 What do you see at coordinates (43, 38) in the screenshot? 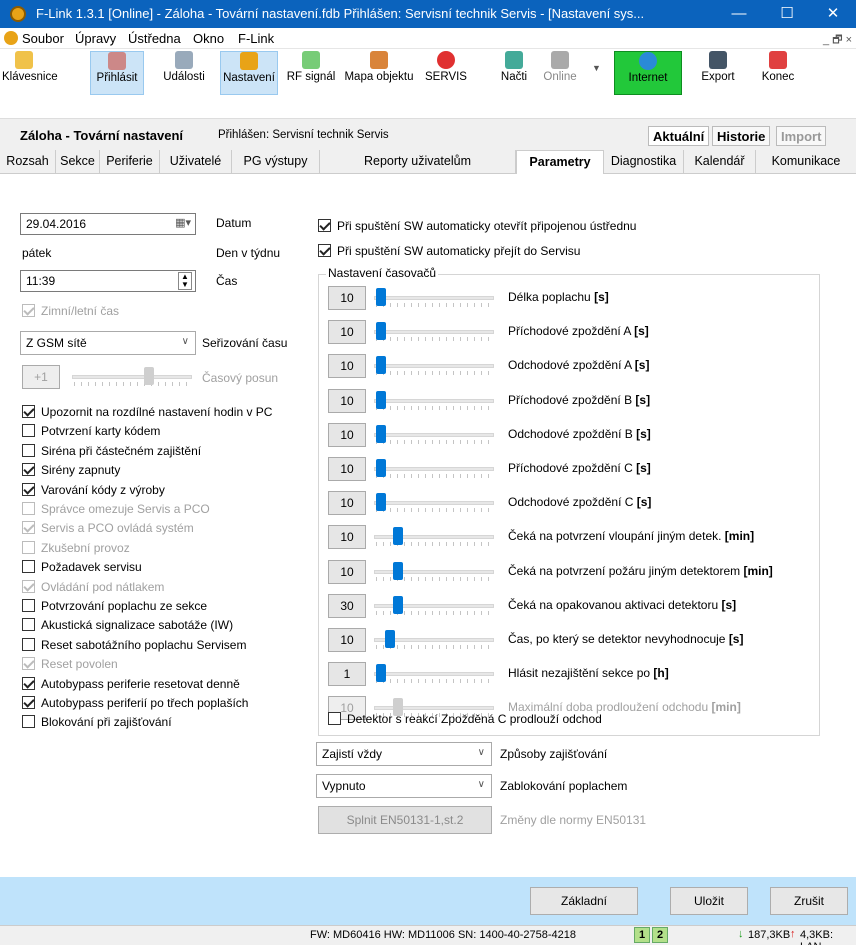
I see `menu-soubor: Soubor` at bounding box center [43, 38].